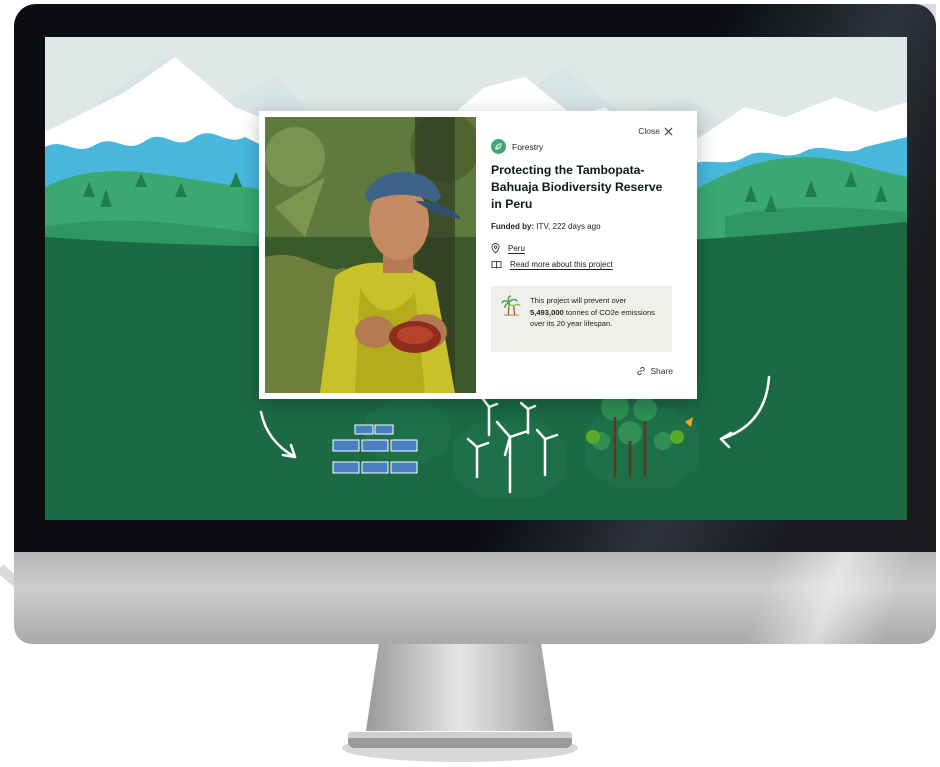  I want to click on share-label: Share, so click(661, 371).